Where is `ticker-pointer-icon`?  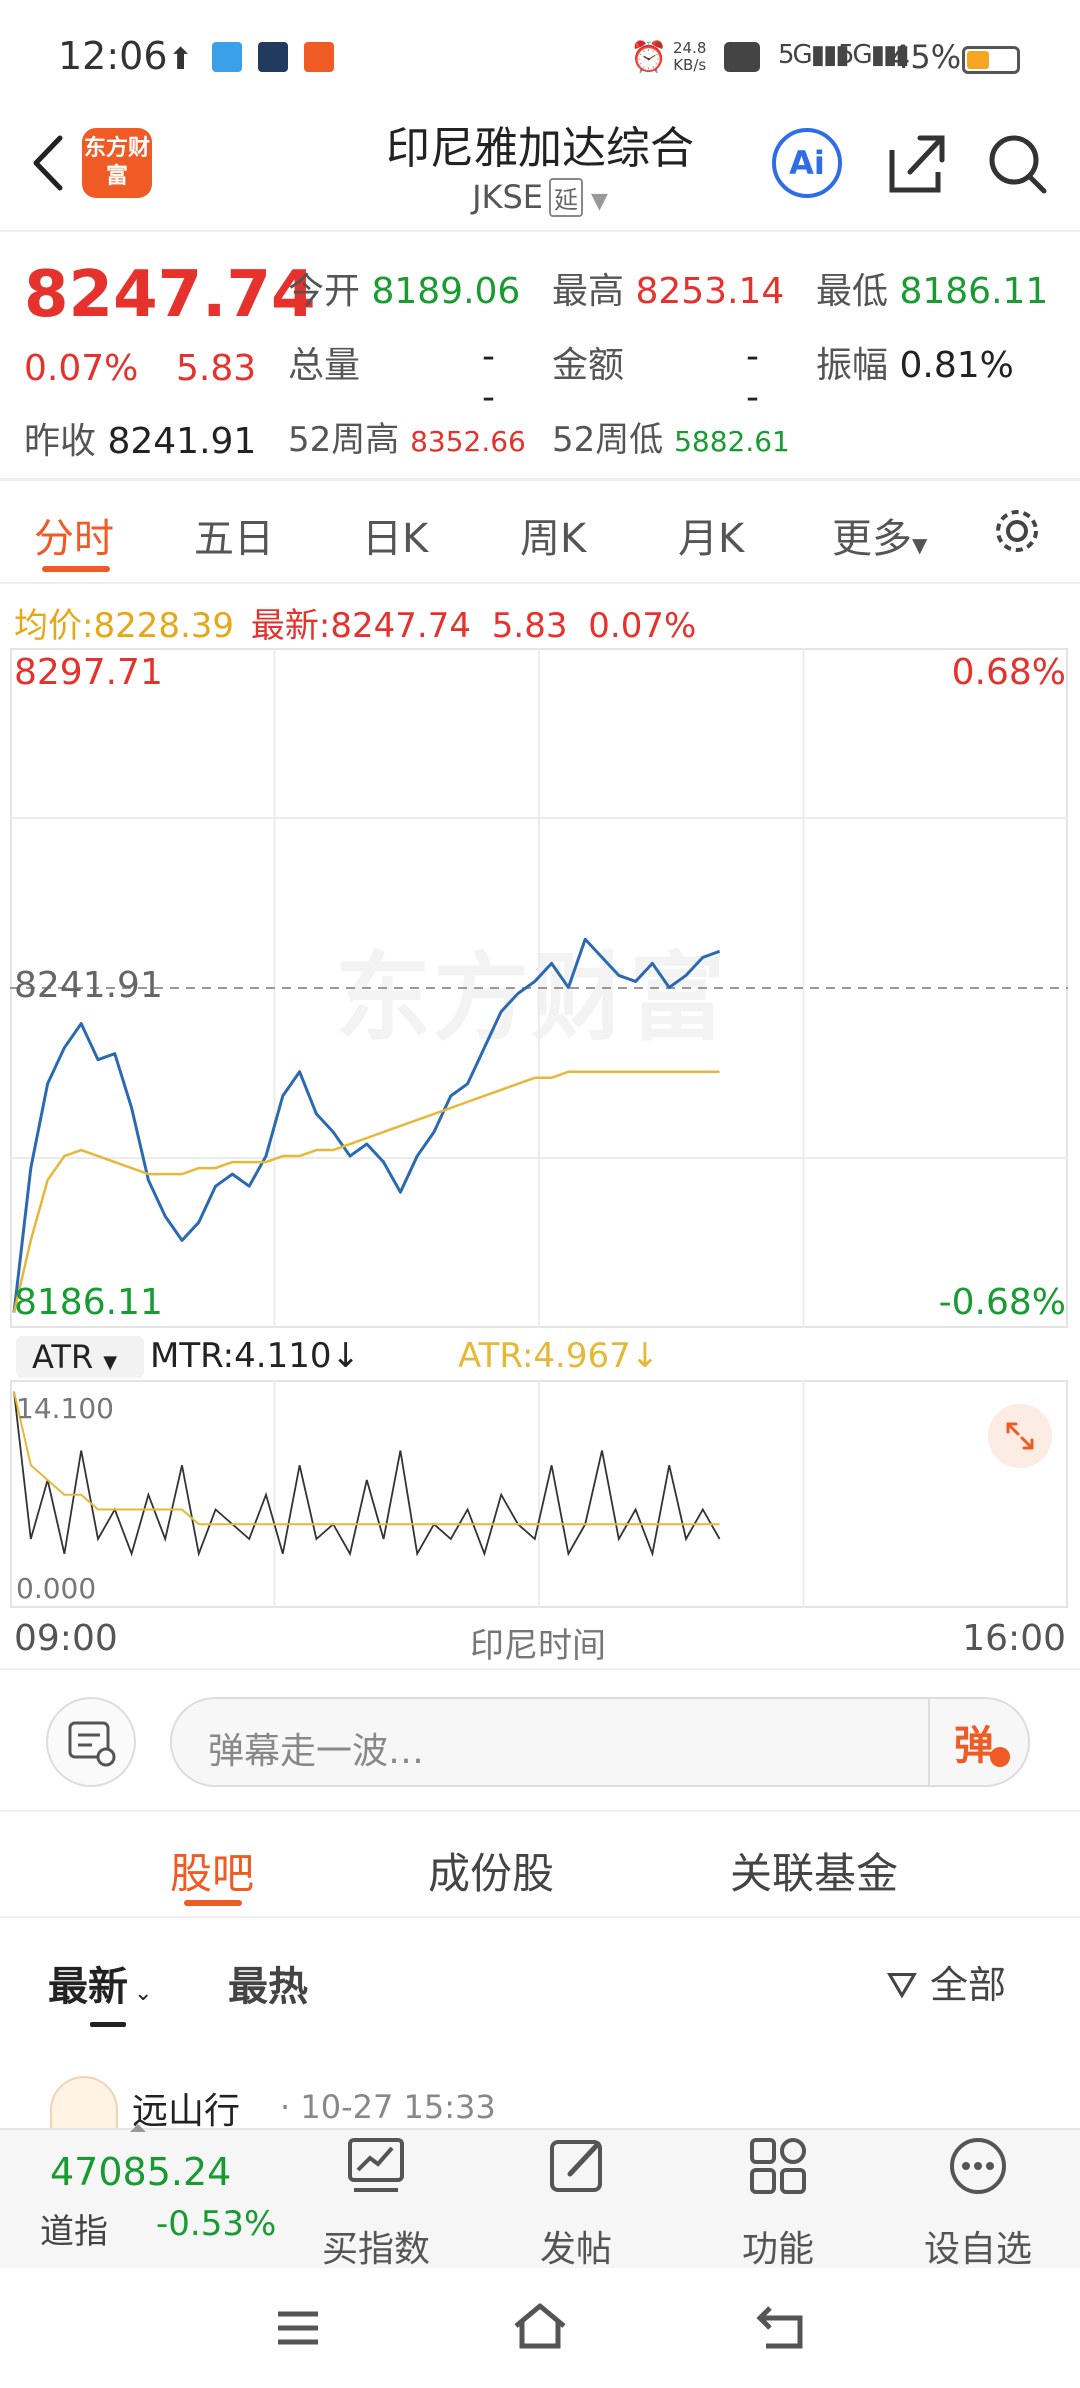
ticker-pointer-icon is located at coordinates (138, 2128).